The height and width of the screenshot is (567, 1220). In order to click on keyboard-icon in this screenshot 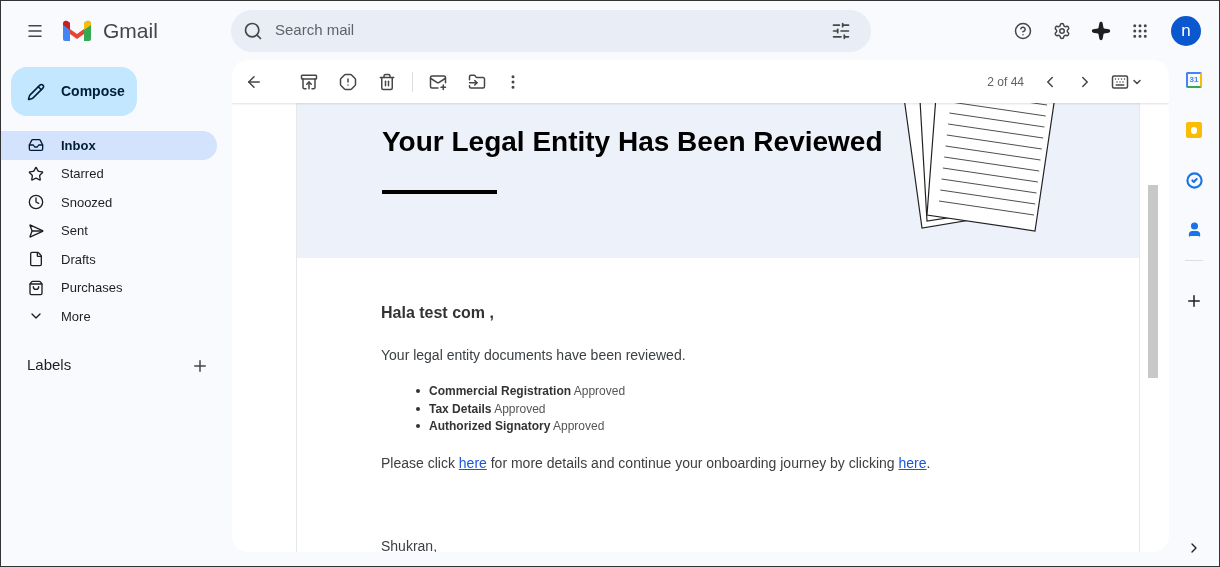, I will do `click(1120, 81)`.